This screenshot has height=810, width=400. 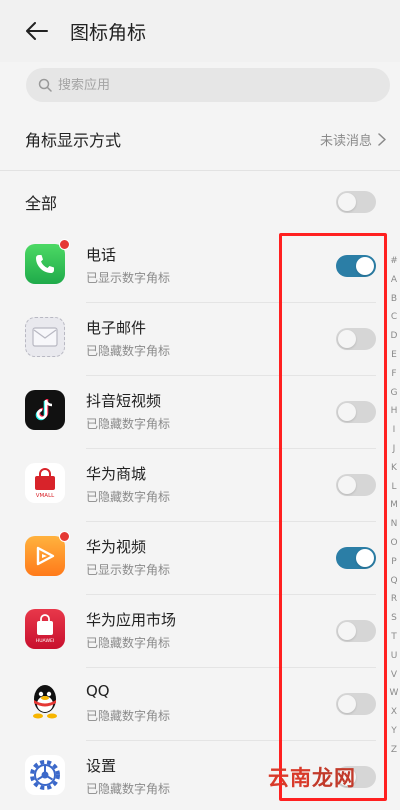 I want to click on app-name: QQ, so click(x=98, y=691).